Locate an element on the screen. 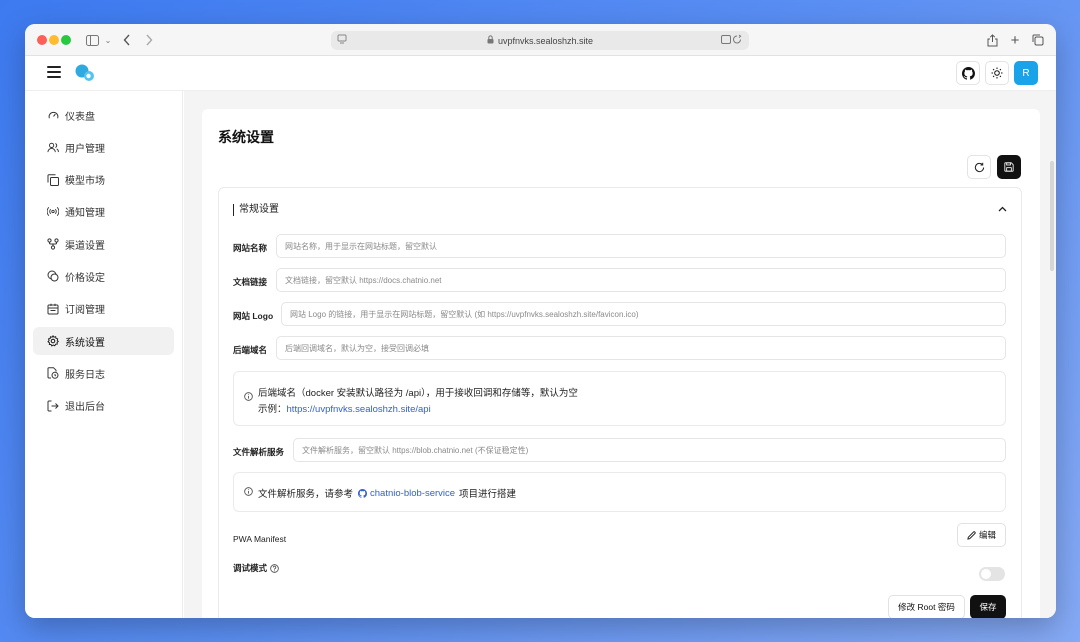 This screenshot has height=642, width=1080. sidebar-item-label: 退出后台 is located at coordinates (85, 408).